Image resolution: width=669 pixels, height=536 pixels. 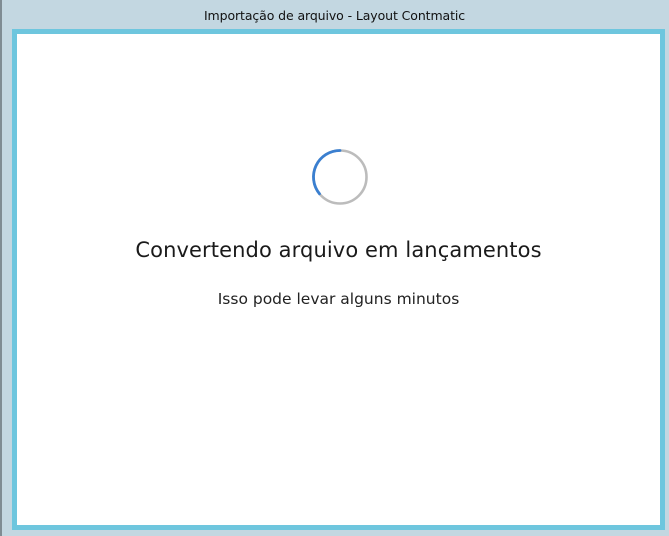 I want to click on window-title: Importação de arquivo - Layout Contmatic, so click(x=334, y=15).